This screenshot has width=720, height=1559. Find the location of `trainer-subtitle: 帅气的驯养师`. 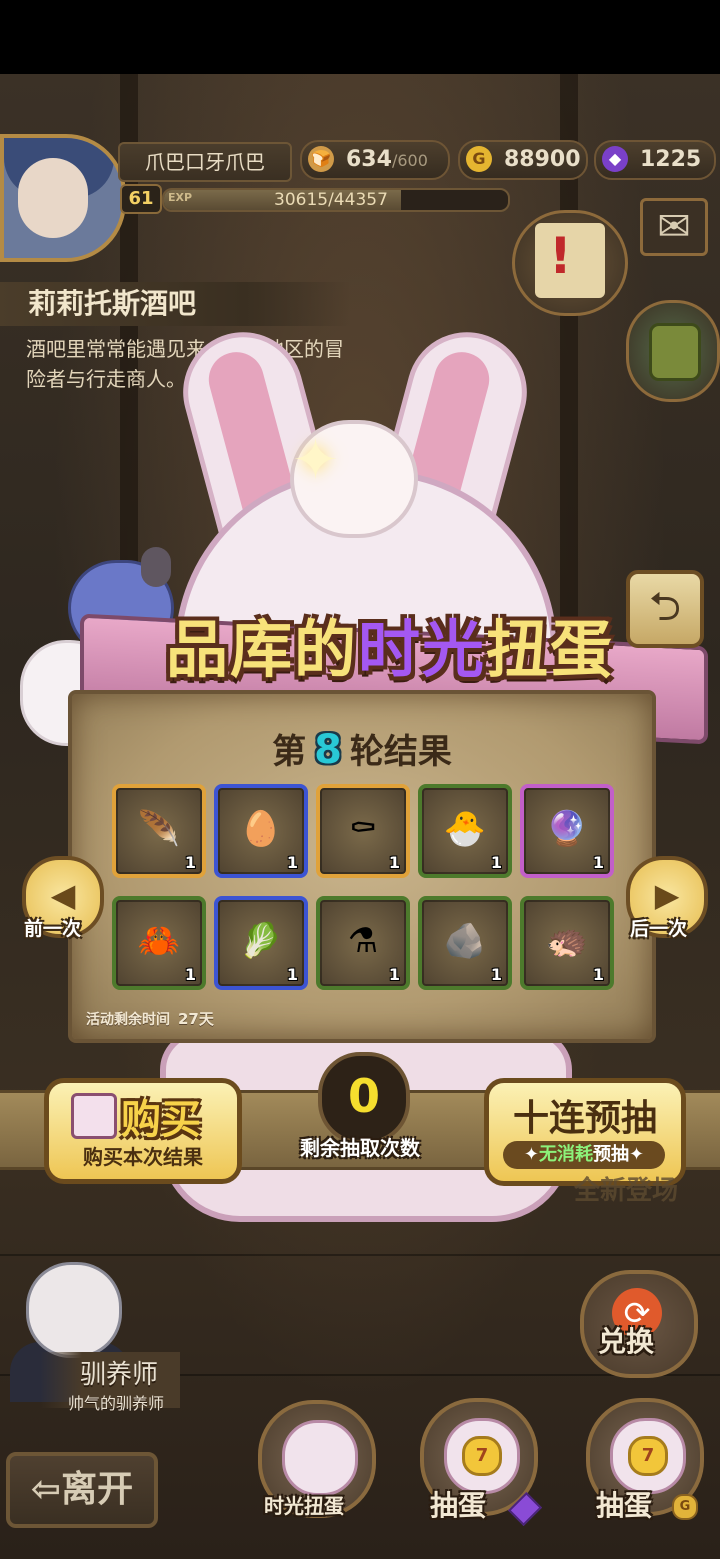

trainer-subtitle: 帅气的驯养师 is located at coordinates (116, 1403).